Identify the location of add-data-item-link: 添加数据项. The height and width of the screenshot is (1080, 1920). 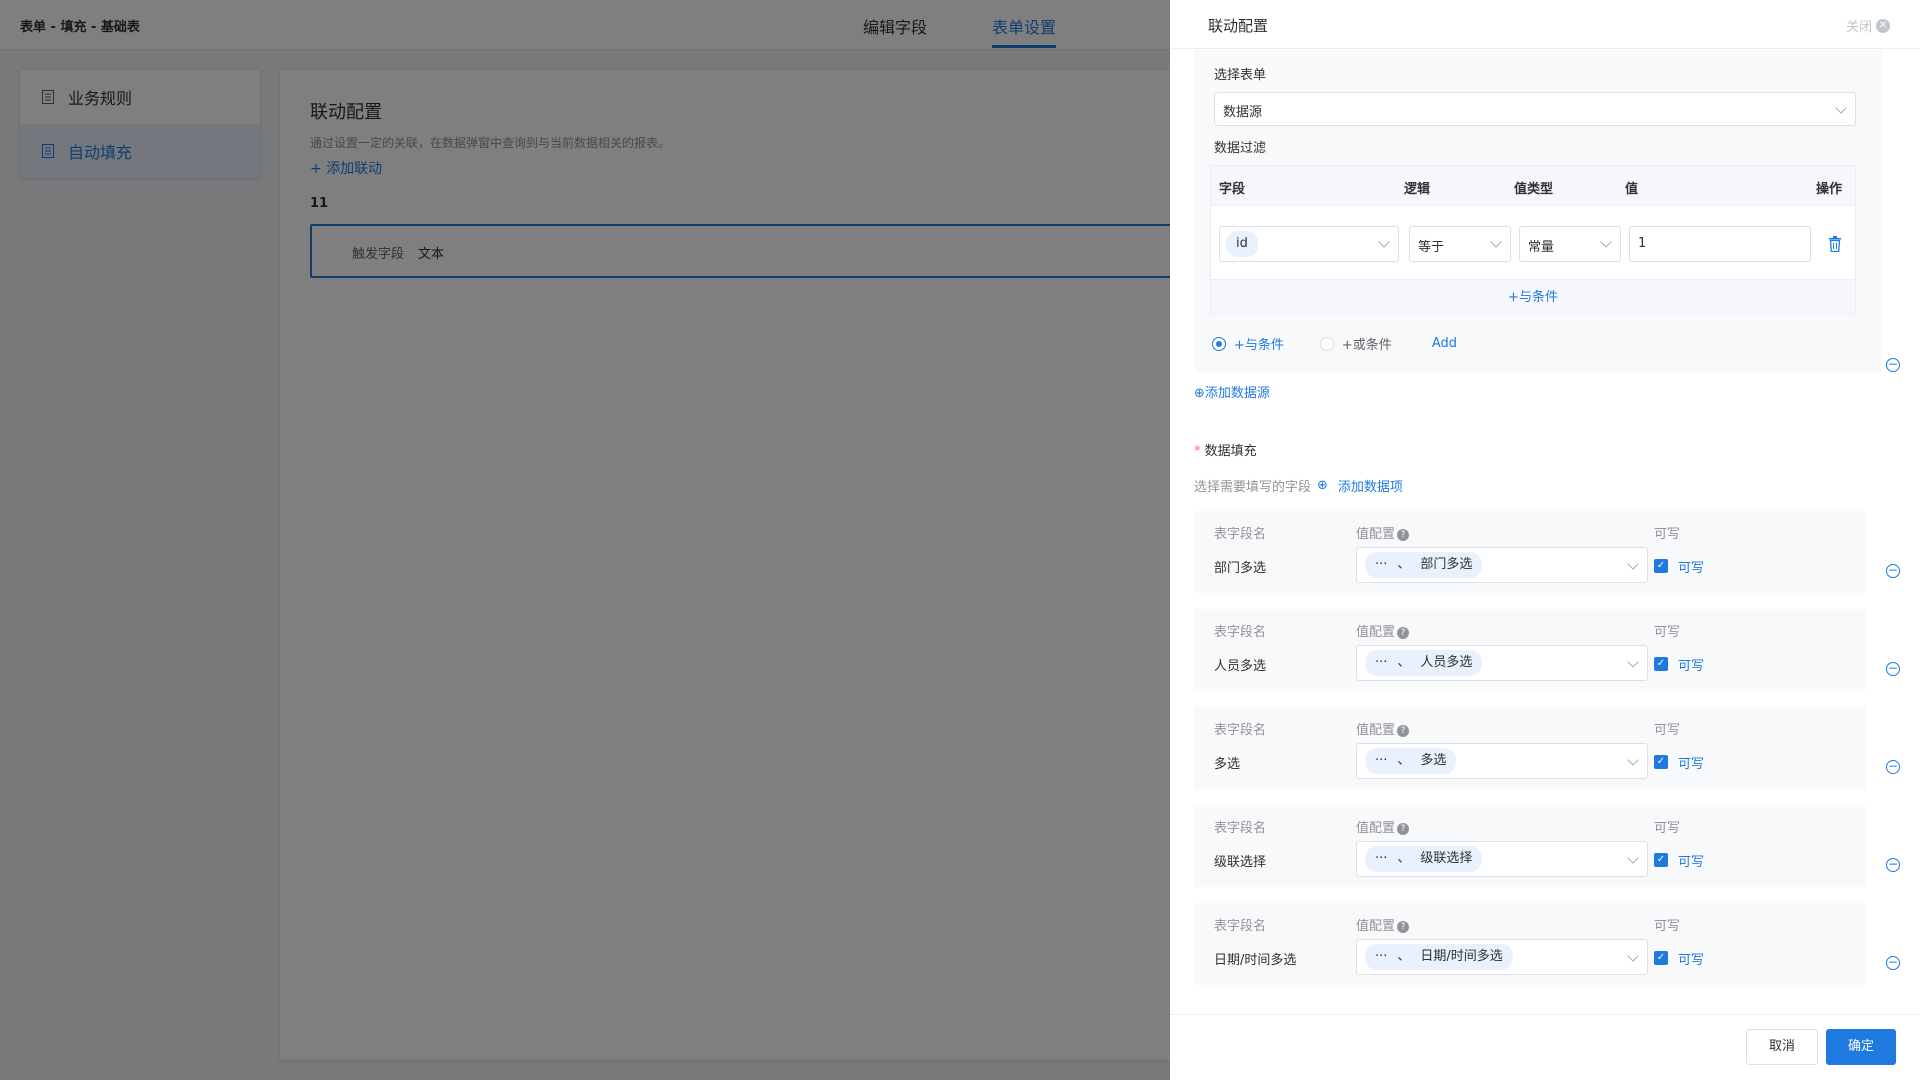
(1370, 485).